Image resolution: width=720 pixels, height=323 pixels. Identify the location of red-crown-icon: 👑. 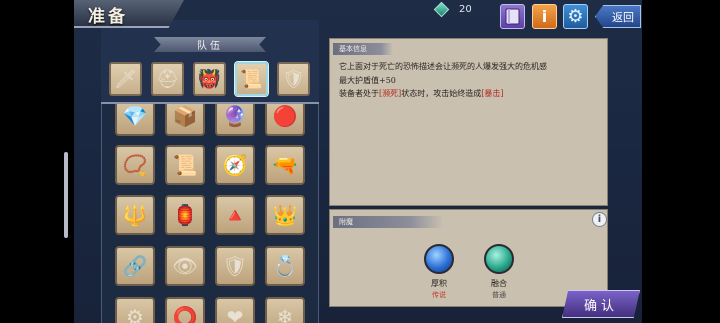
(285, 215).